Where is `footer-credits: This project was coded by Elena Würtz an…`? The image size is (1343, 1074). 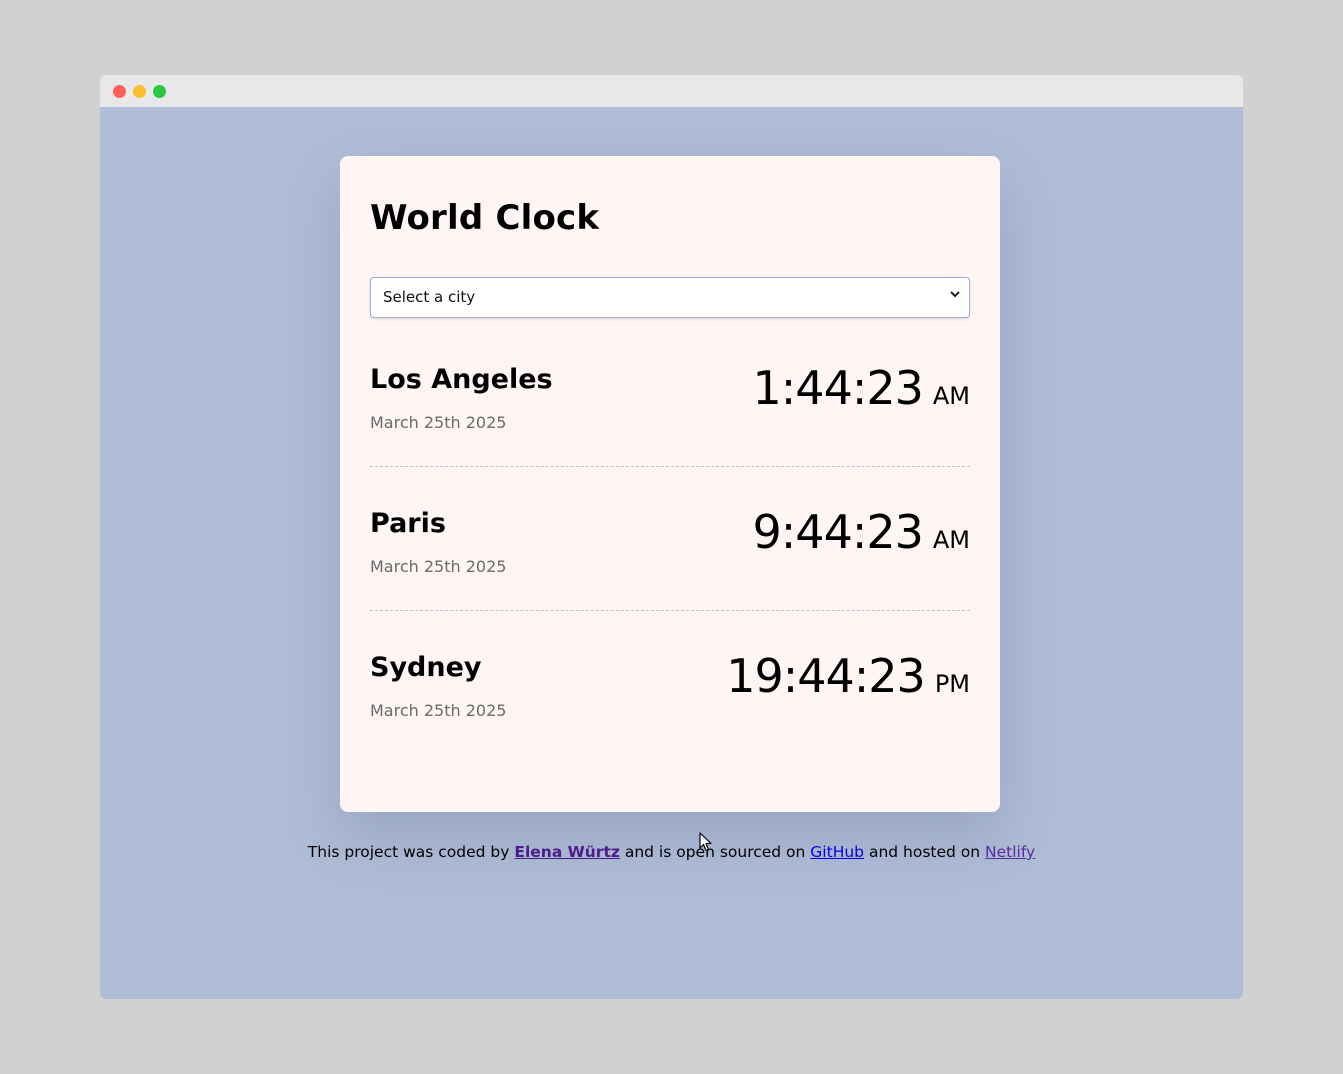
footer-credits: This project was coded by Elena Würtz an… is located at coordinates (671, 852).